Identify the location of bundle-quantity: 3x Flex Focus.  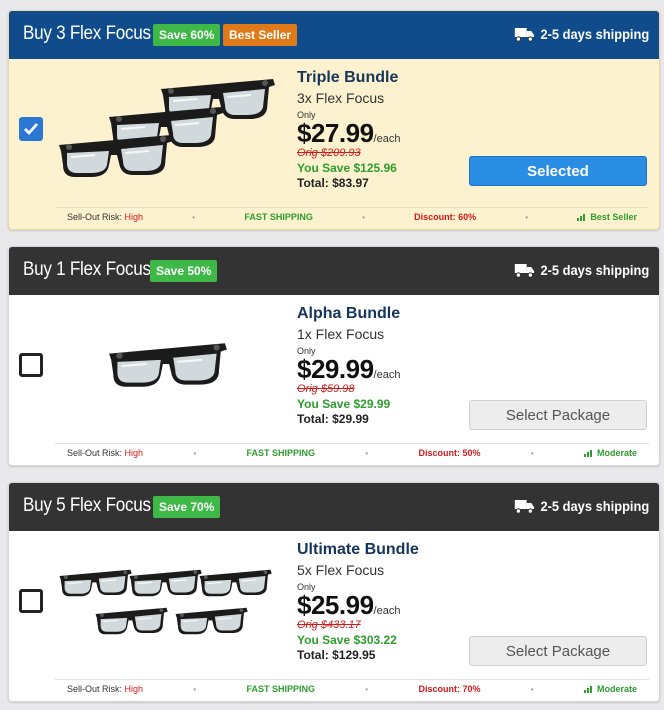
(341, 98).